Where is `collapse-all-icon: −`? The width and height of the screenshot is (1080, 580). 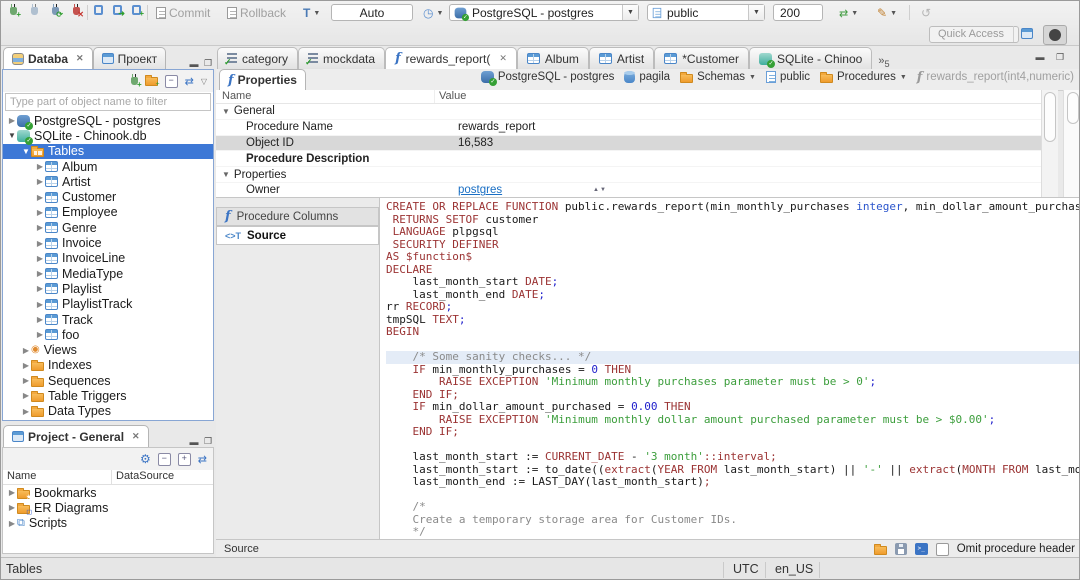 collapse-all-icon: − is located at coordinates (171, 81).